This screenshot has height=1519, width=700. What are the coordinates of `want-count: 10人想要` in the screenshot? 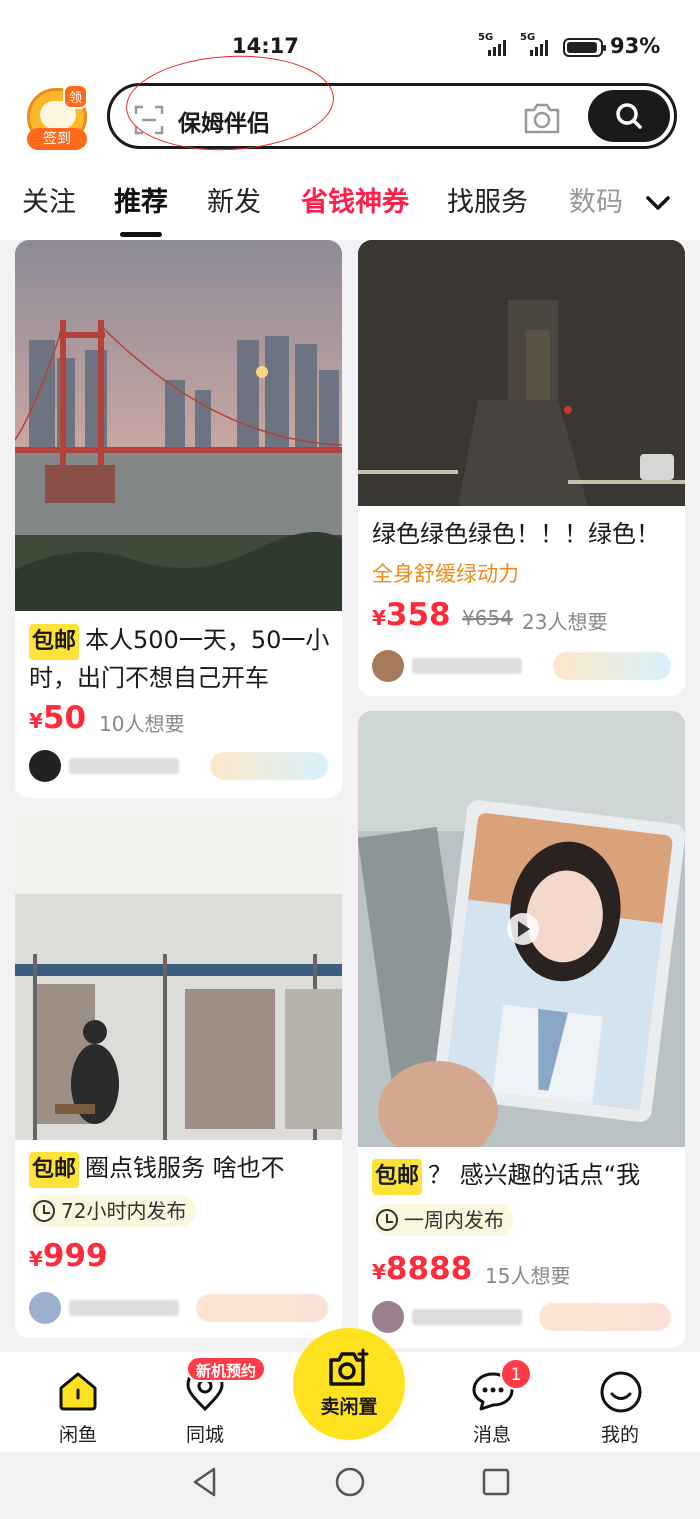 It's located at (142, 724).